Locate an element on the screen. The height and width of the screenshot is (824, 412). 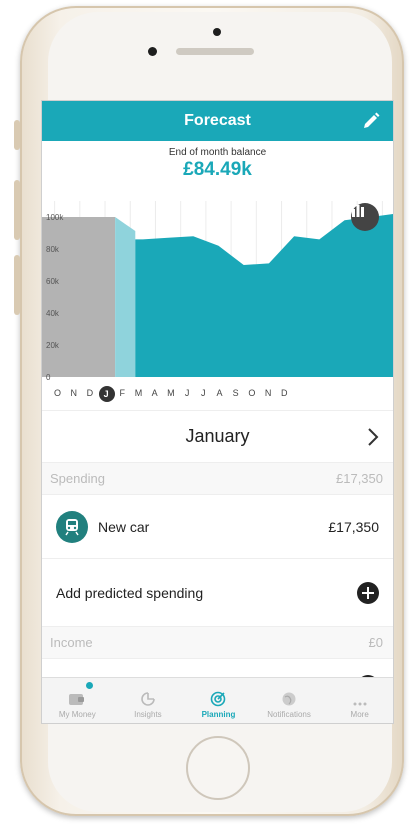
tab-my-money: My Money is located at coordinates (77, 700).